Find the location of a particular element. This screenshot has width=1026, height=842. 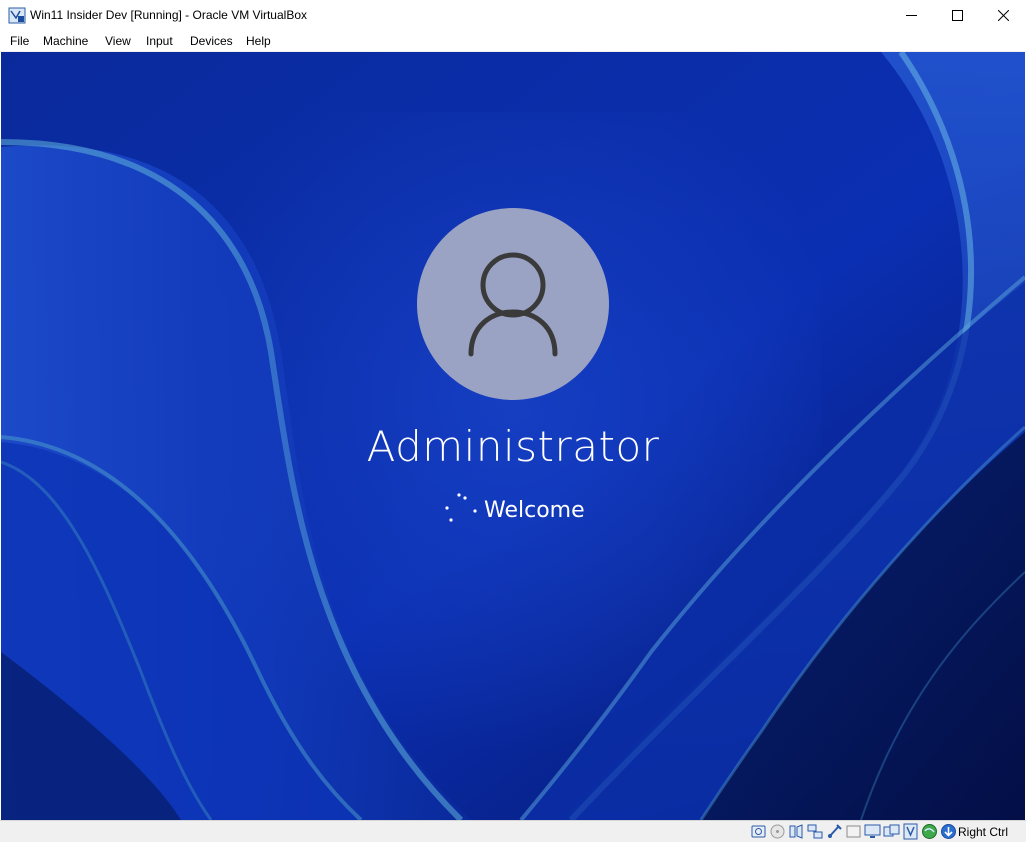

loading-spinner-icon is located at coordinates (459, 510).